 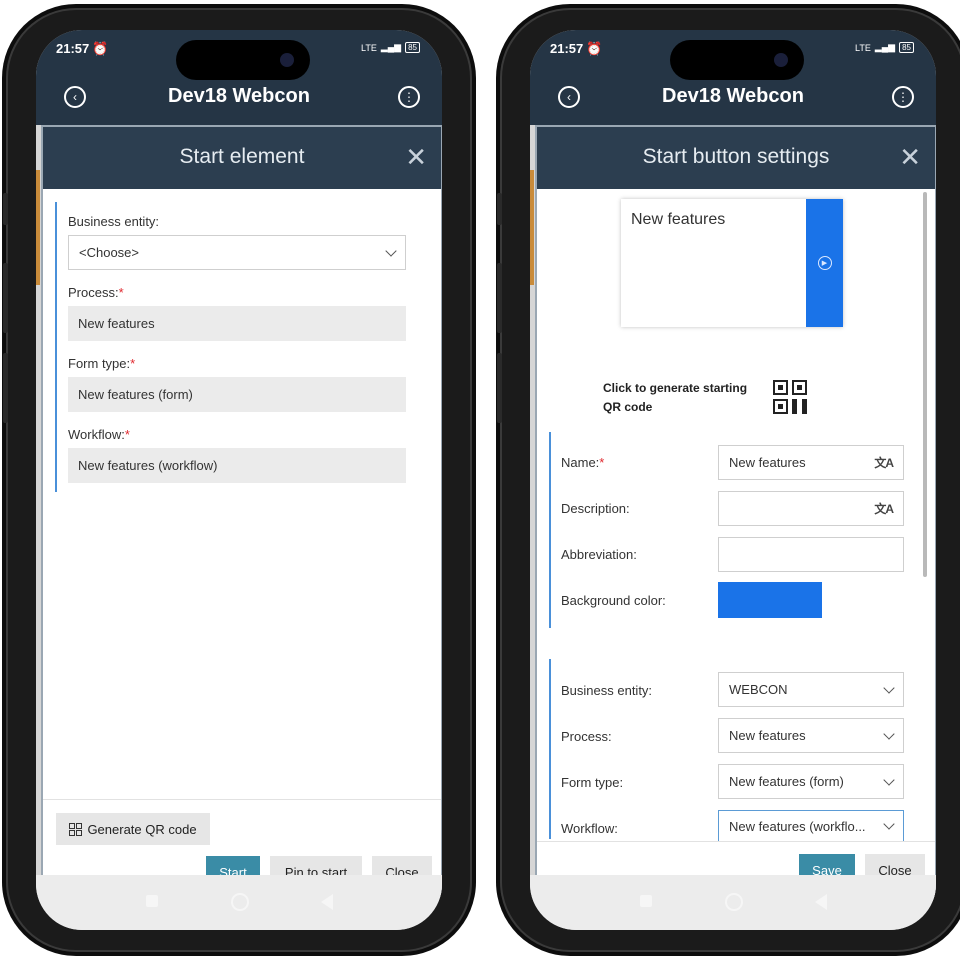 What do you see at coordinates (242, 799) in the screenshot?
I see `footer-divider` at bounding box center [242, 799].